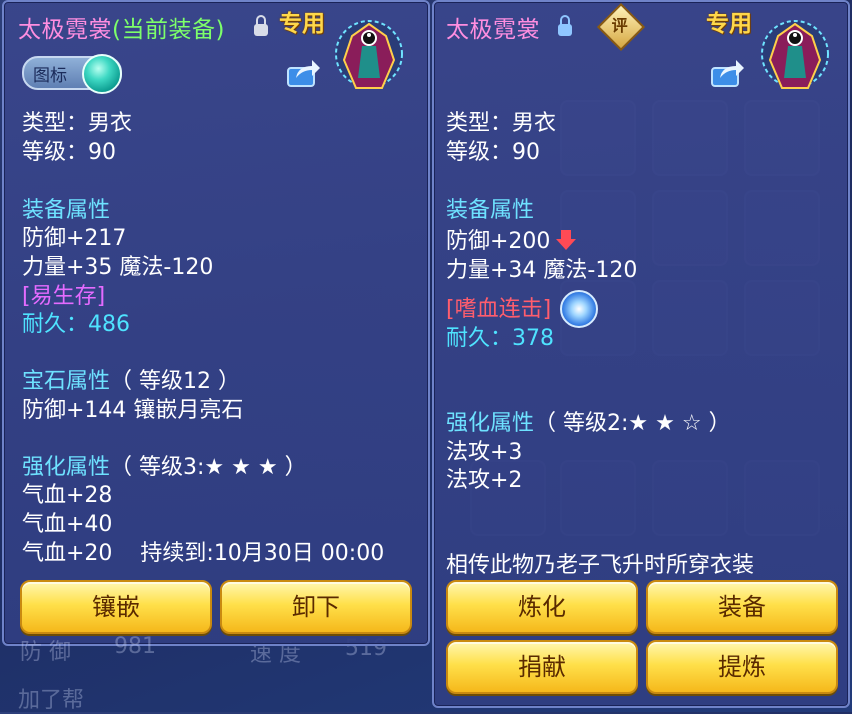 The height and width of the screenshot is (714, 852). I want to click on inlay-button: 镶嵌, so click(116, 607).